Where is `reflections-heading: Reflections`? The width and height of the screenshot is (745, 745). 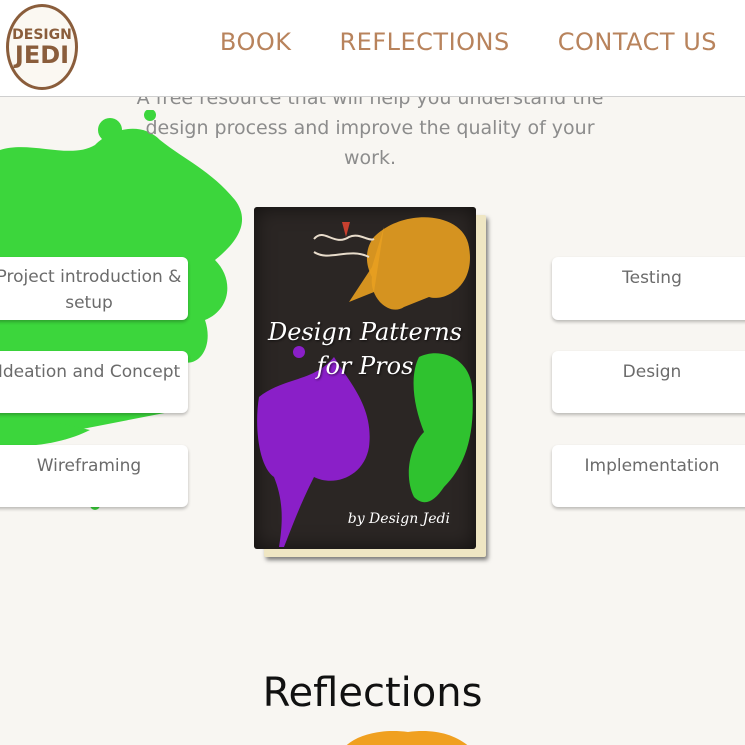 reflections-heading: Reflections is located at coordinates (372, 693).